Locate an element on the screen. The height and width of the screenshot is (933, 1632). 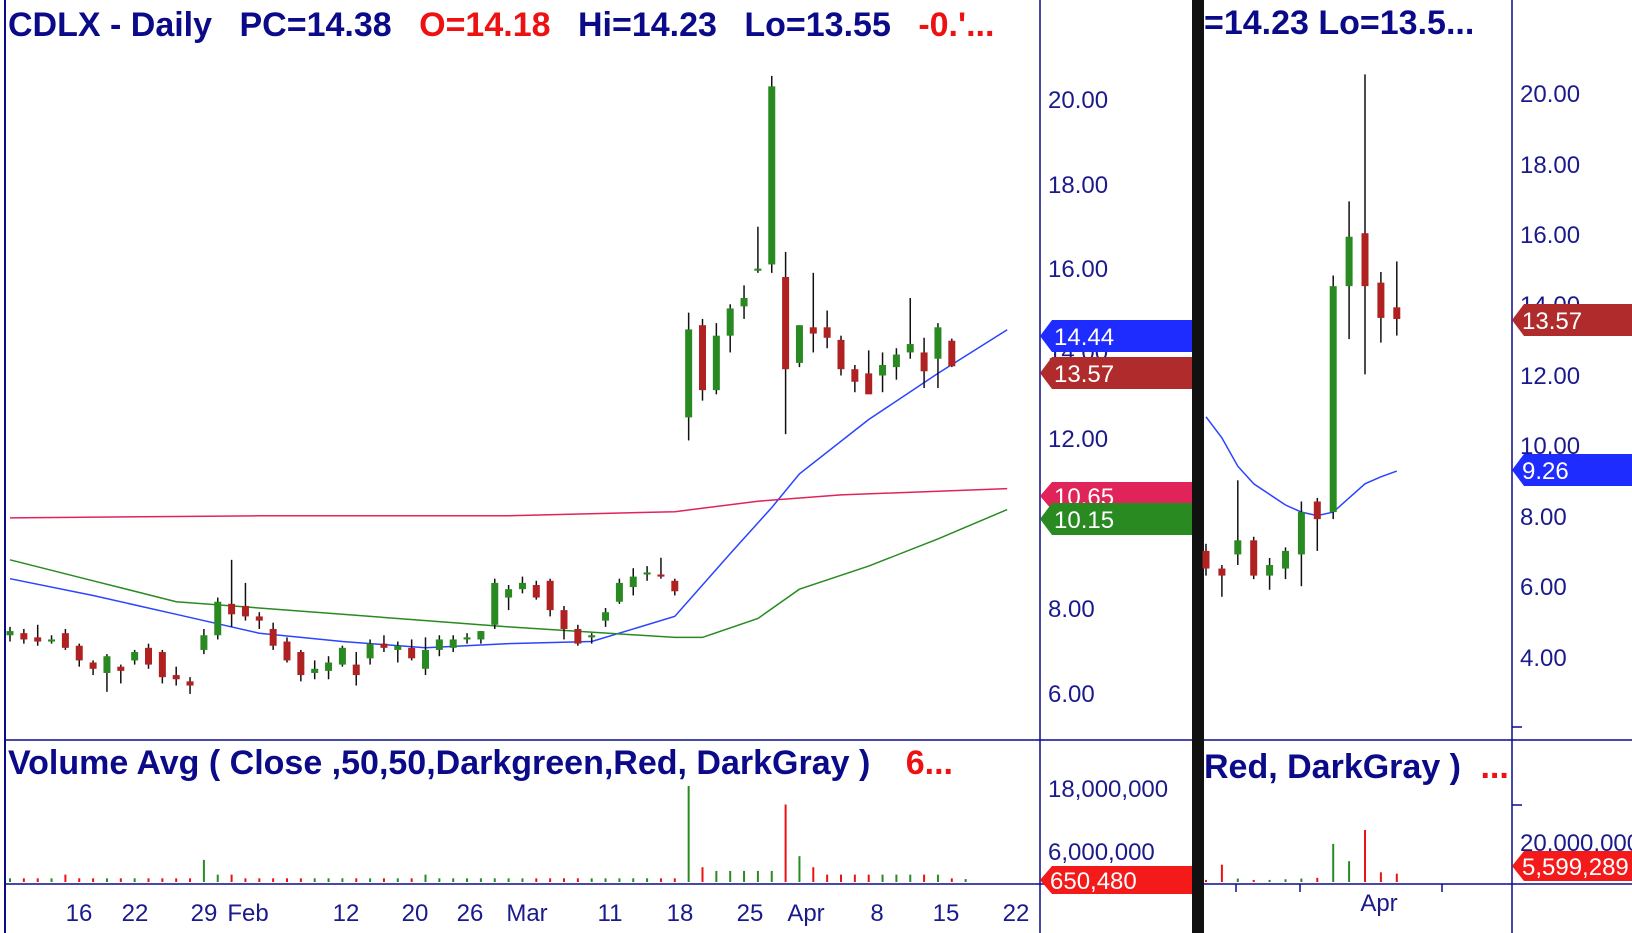
left-y-tick-8: 8.00 is located at coordinates (1071, 609).